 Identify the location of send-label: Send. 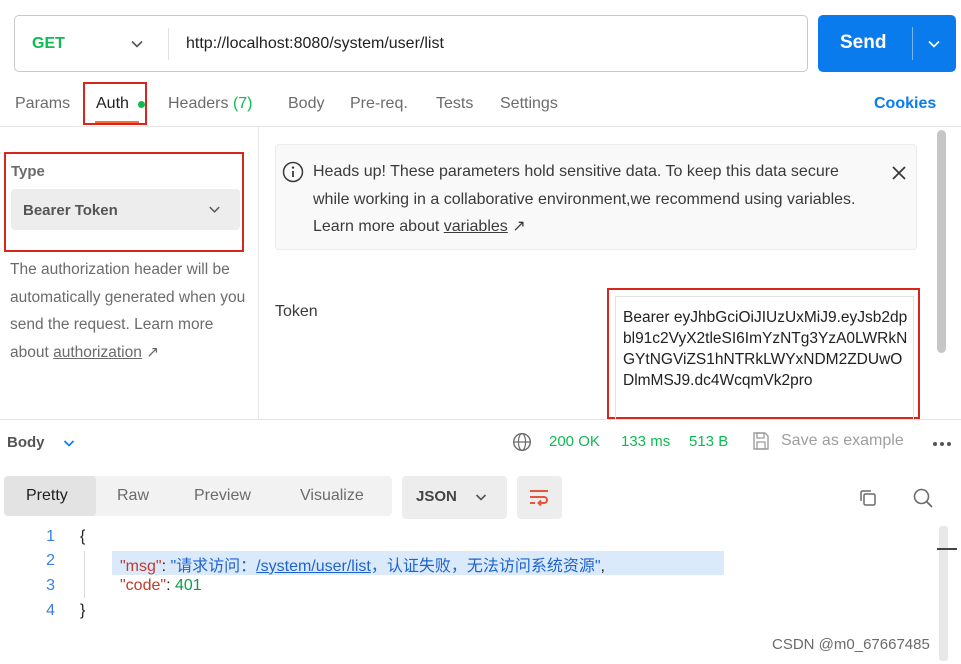
(863, 42).